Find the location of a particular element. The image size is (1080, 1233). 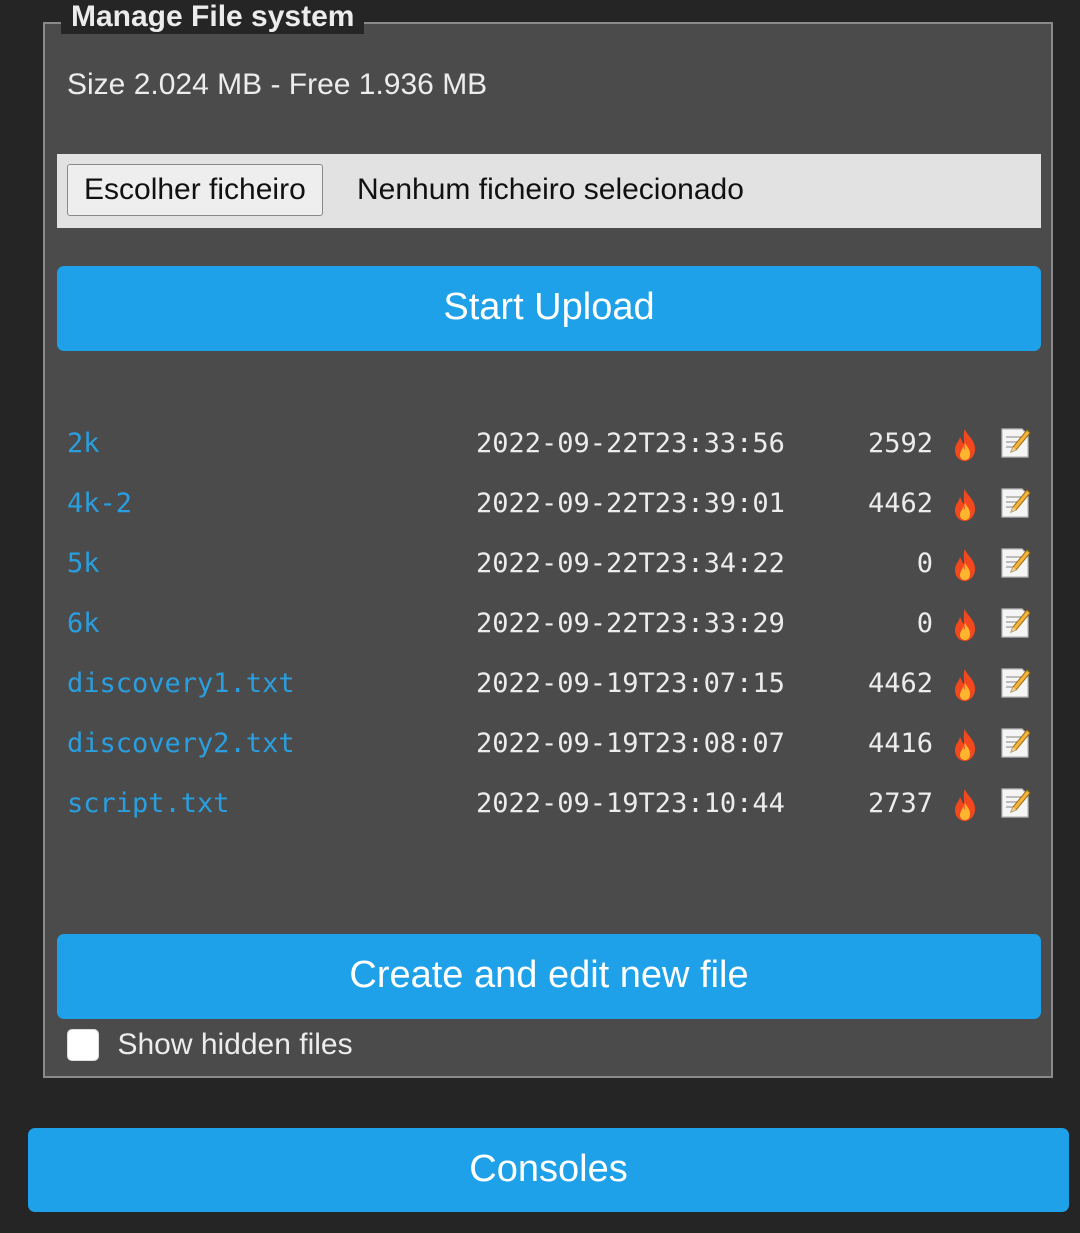

start-upload-button: Start Upload is located at coordinates (549, 308).